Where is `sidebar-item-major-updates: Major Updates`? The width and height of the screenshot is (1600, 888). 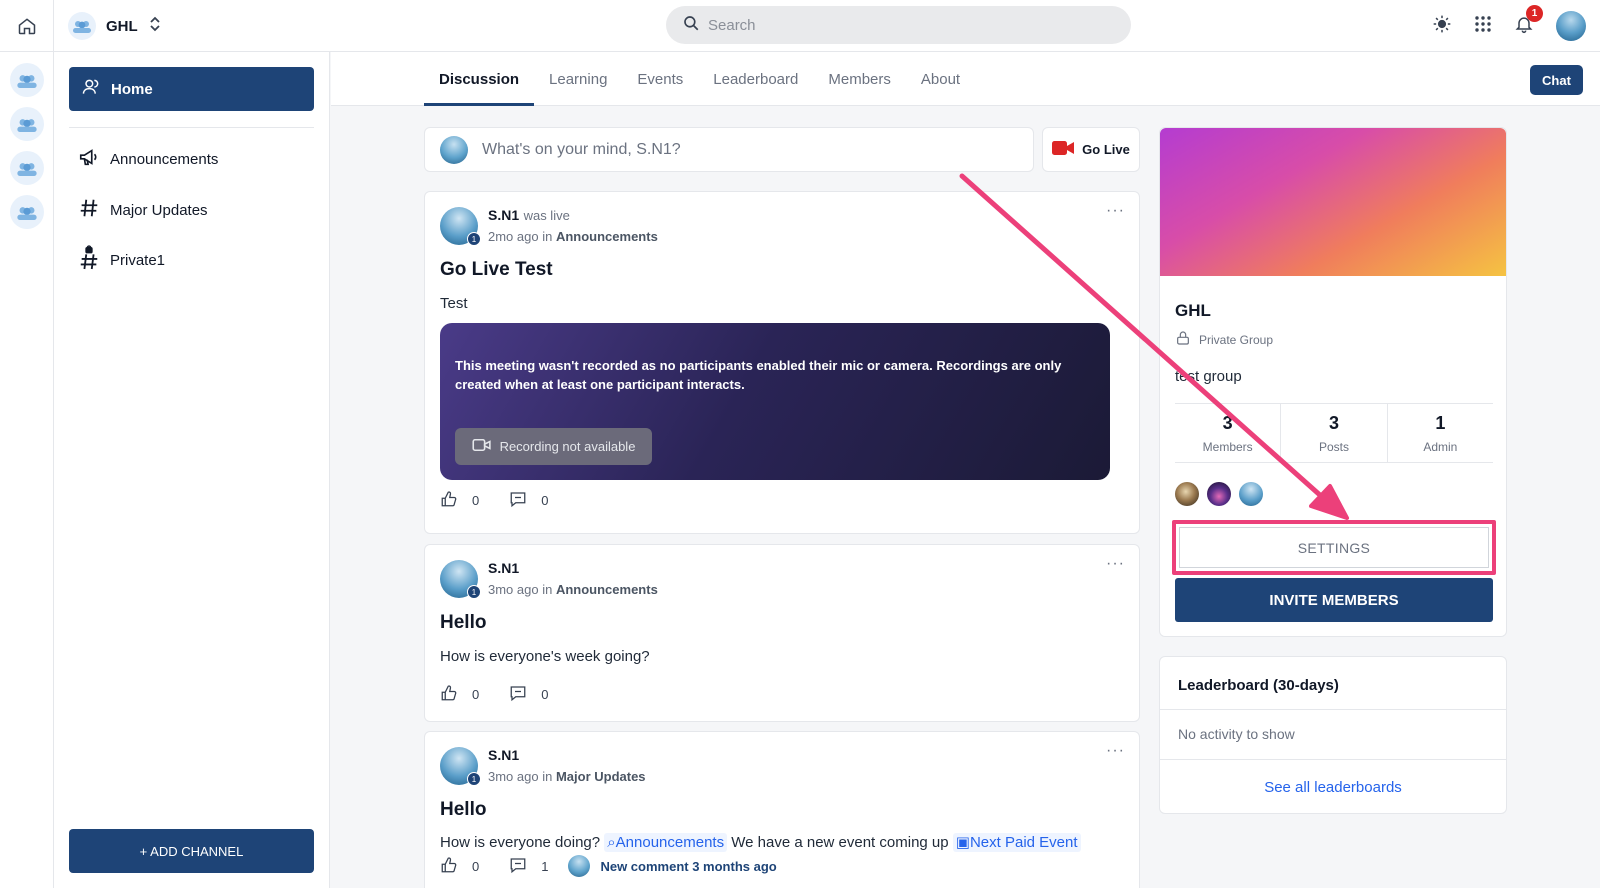
sidebar-item-major-updates: Major Updates is located at coordinates (143, 210).